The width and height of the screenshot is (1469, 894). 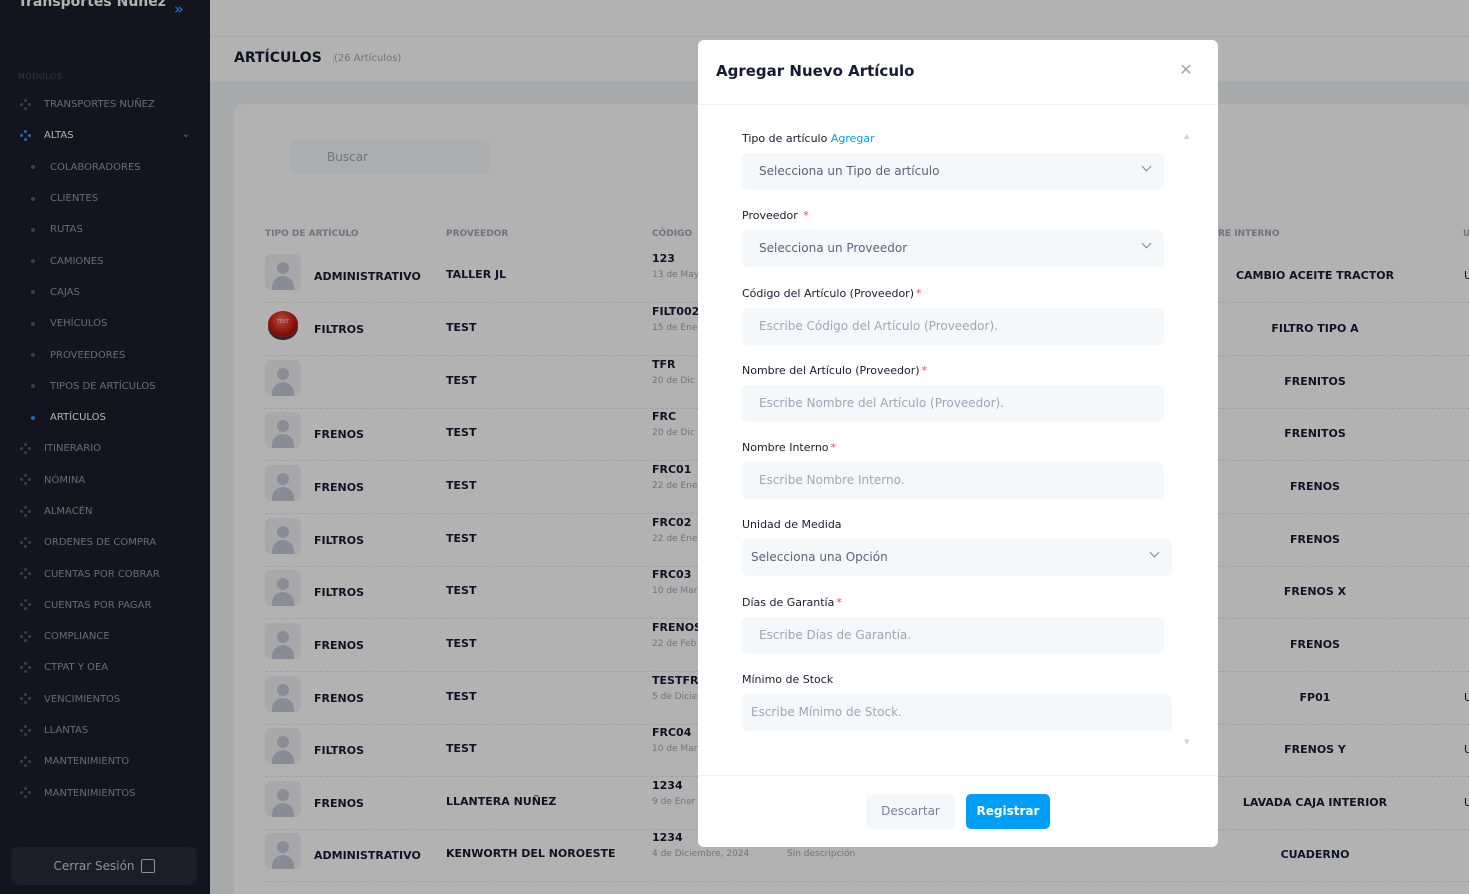 I want to click on minimo-stock-input: Escribe Mínimo de Stock., so click(x=957, y=712).